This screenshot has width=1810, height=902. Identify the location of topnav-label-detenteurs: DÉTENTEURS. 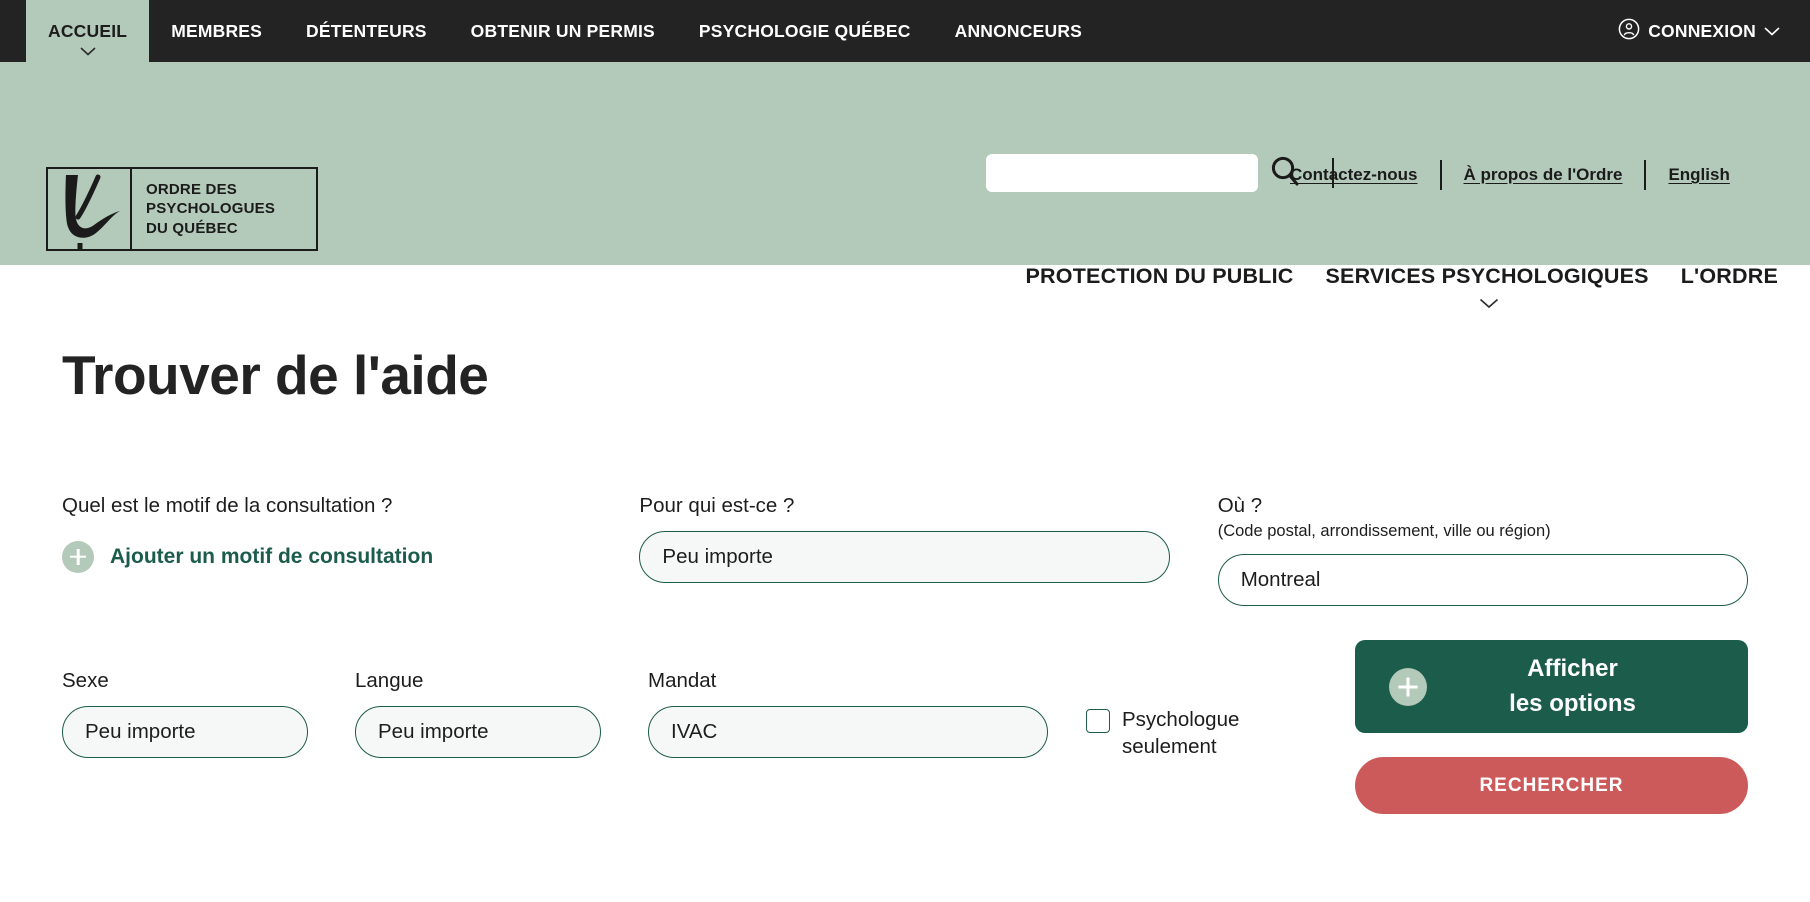
(366, 30).